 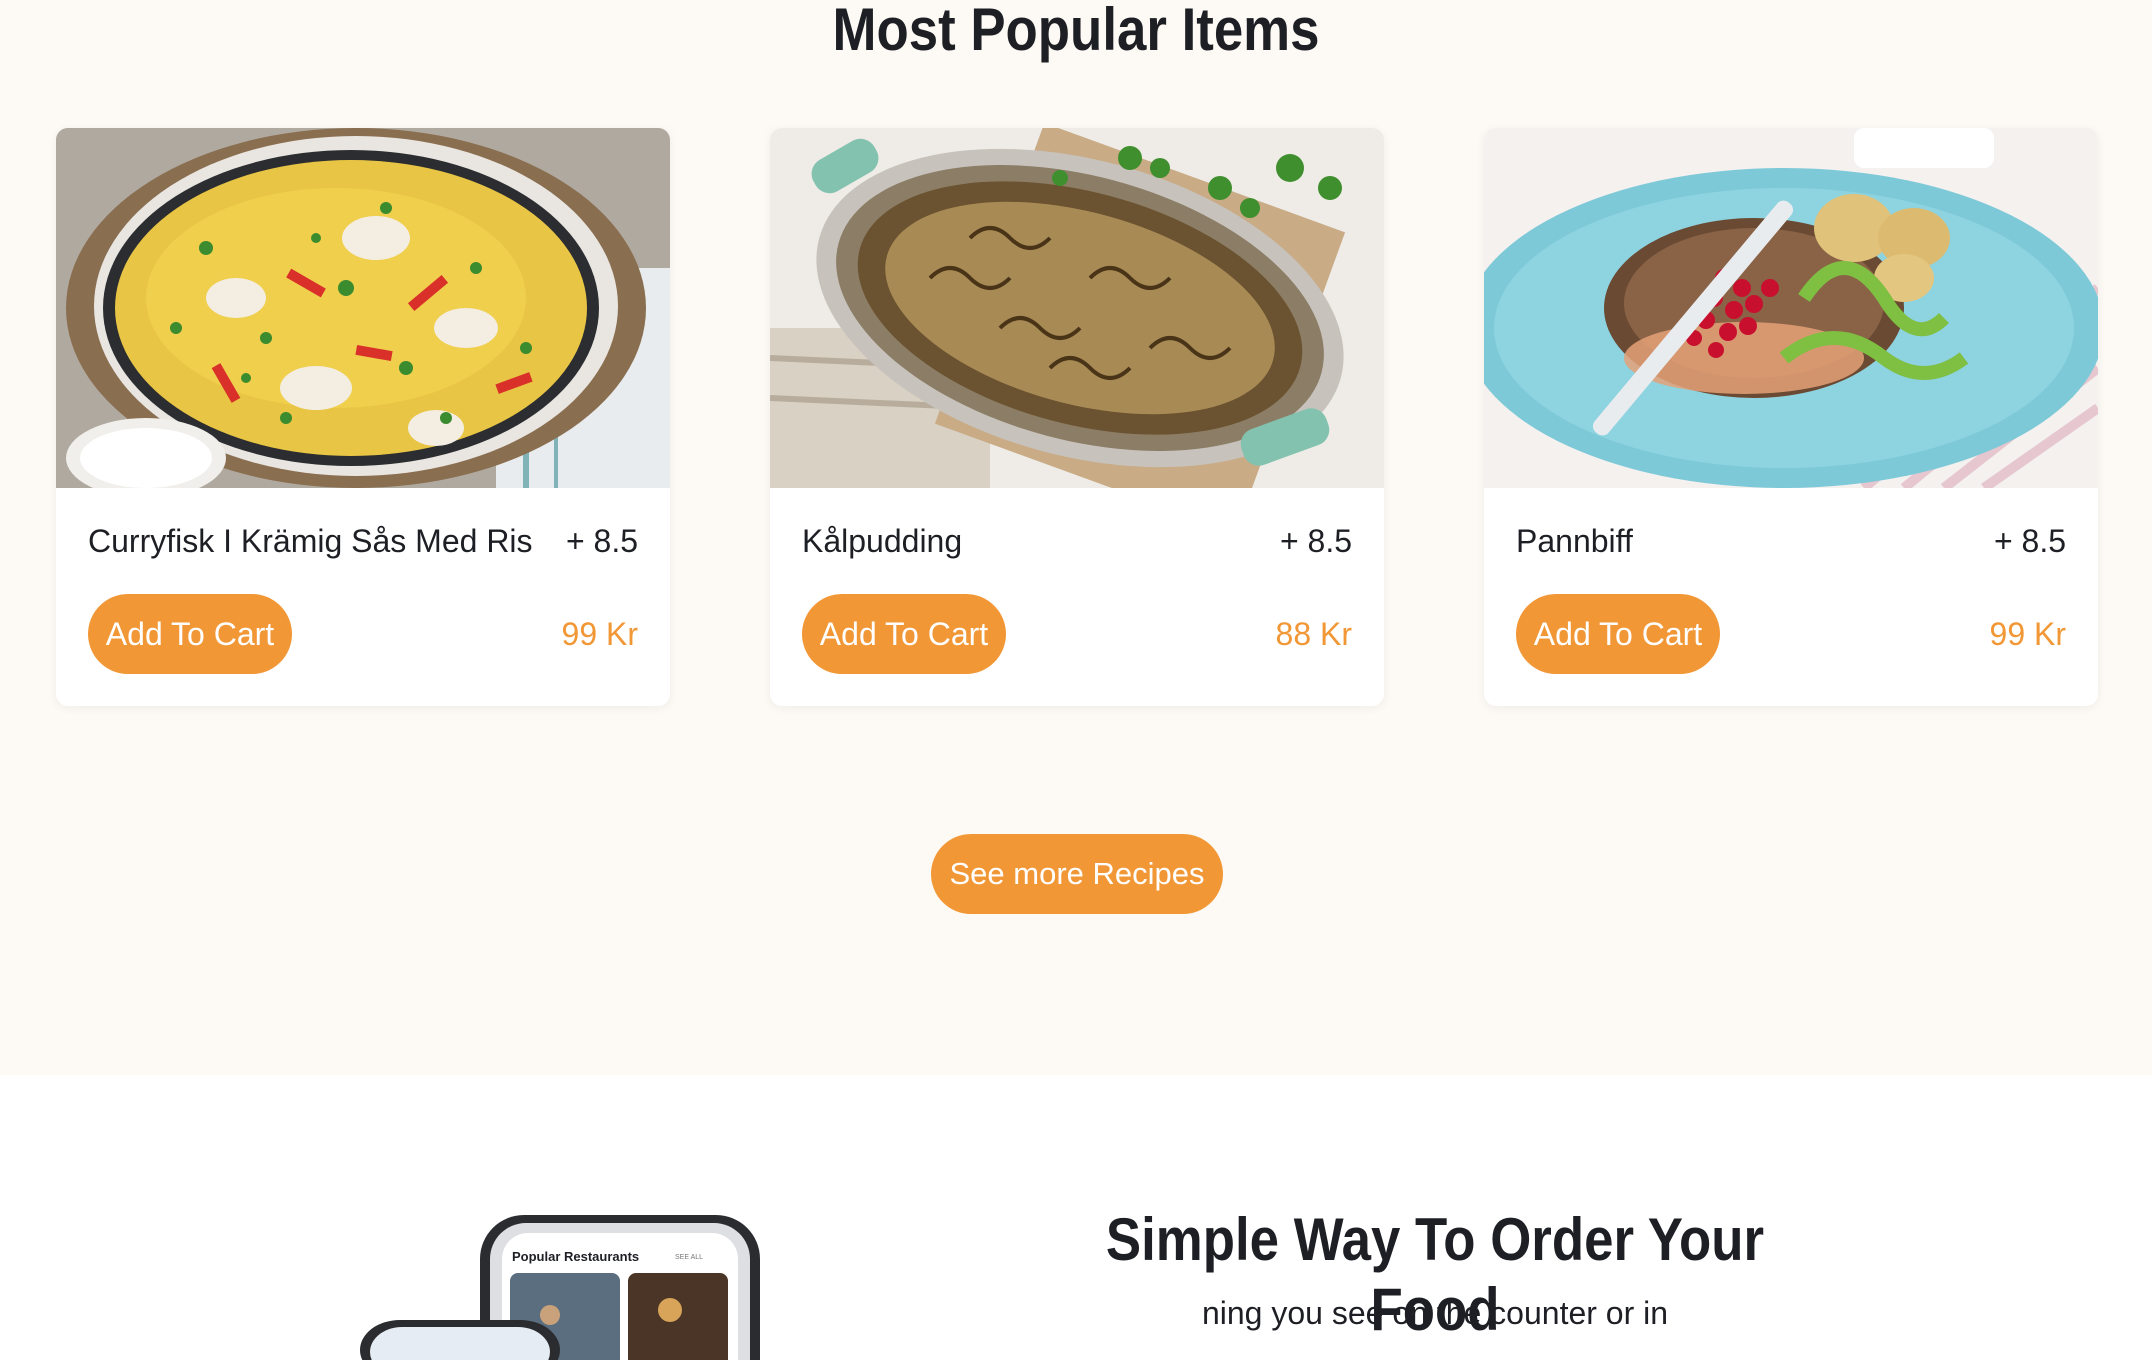 I want to click on menu-card-info: Kålpudding + 8.5, so click(x=1077, y=541).